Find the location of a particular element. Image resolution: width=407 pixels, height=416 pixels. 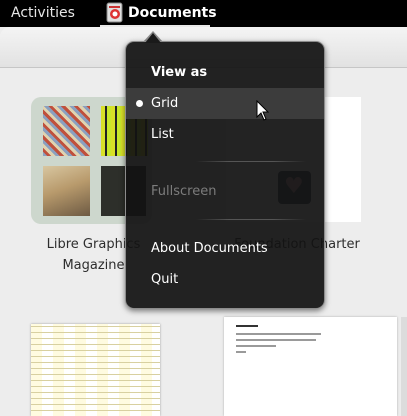

menu-item-grid: Grid is located at coordinates (225, 103).